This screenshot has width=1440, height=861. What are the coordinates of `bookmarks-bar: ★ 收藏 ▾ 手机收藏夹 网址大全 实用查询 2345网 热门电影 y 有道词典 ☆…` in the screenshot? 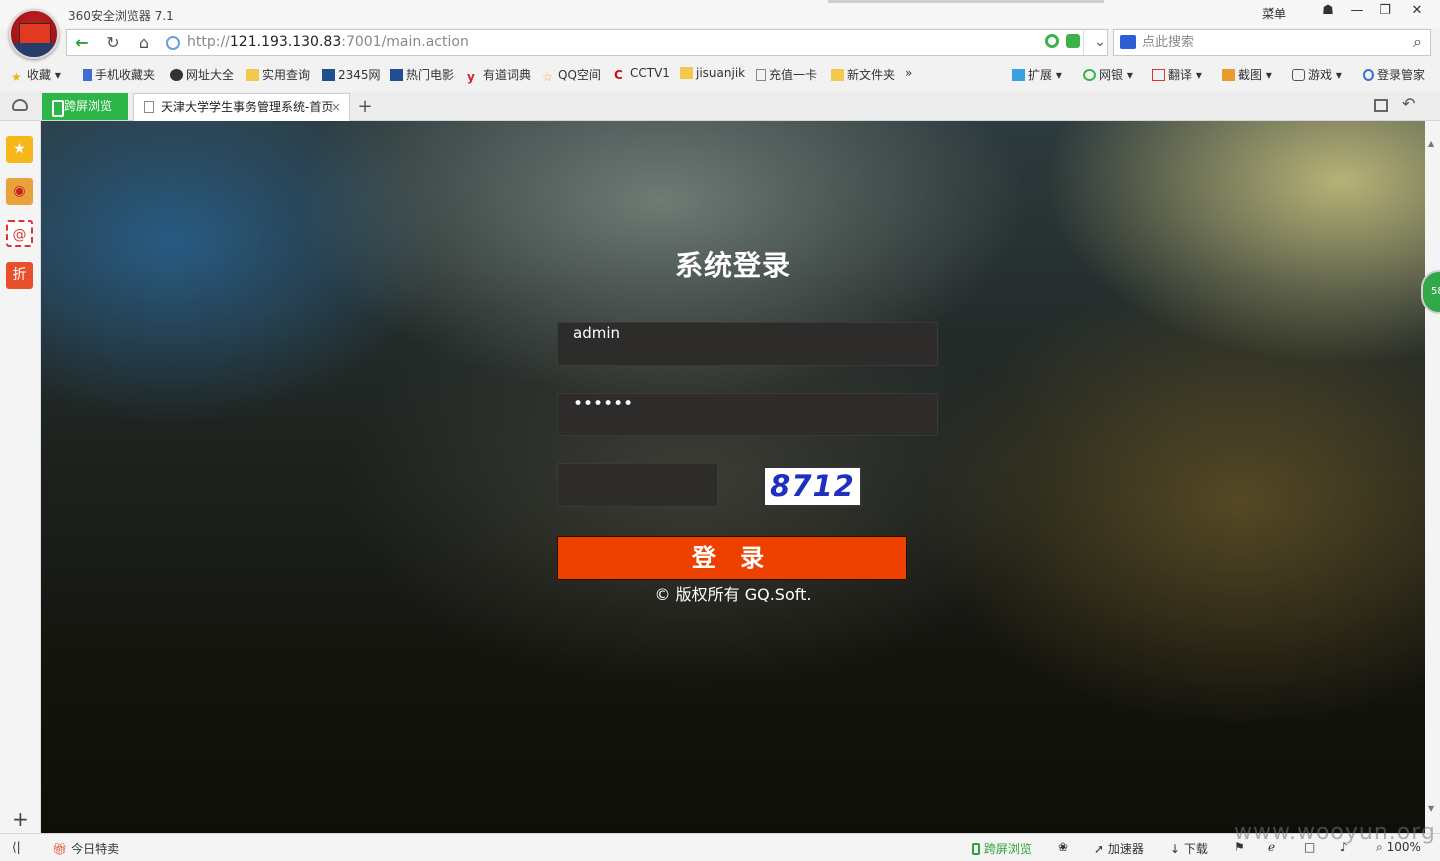 It's located at (720, 74).